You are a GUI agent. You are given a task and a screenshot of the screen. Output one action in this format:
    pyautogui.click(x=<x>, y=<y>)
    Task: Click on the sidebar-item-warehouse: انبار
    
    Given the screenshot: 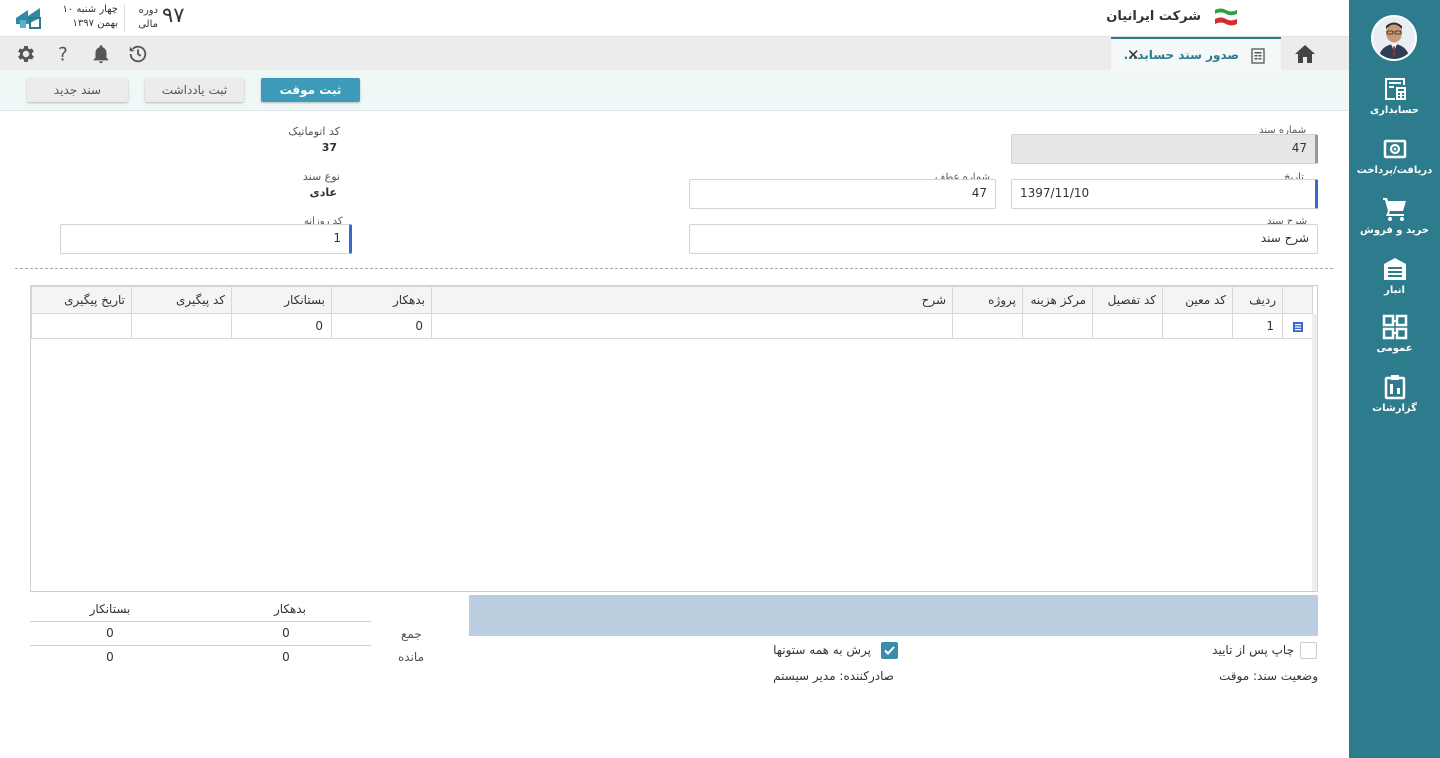 What is the action you would take?
    pyautogui.click(x=1394, y=284)
    